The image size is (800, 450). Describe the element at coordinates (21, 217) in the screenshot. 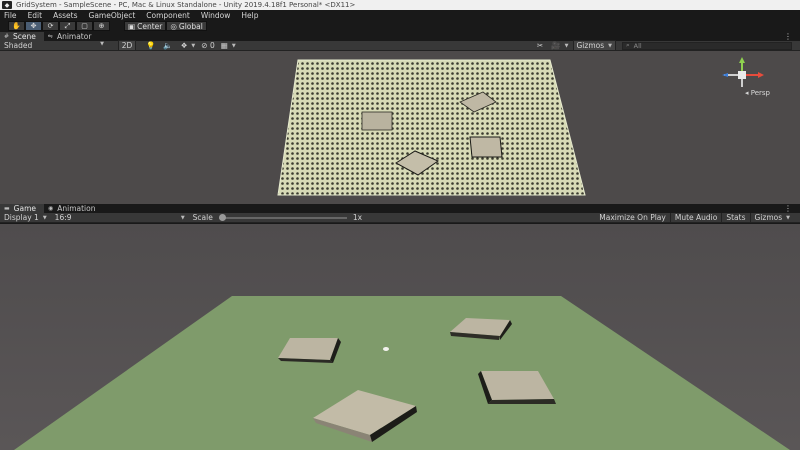

I see `display-label: Display 1` at that location.